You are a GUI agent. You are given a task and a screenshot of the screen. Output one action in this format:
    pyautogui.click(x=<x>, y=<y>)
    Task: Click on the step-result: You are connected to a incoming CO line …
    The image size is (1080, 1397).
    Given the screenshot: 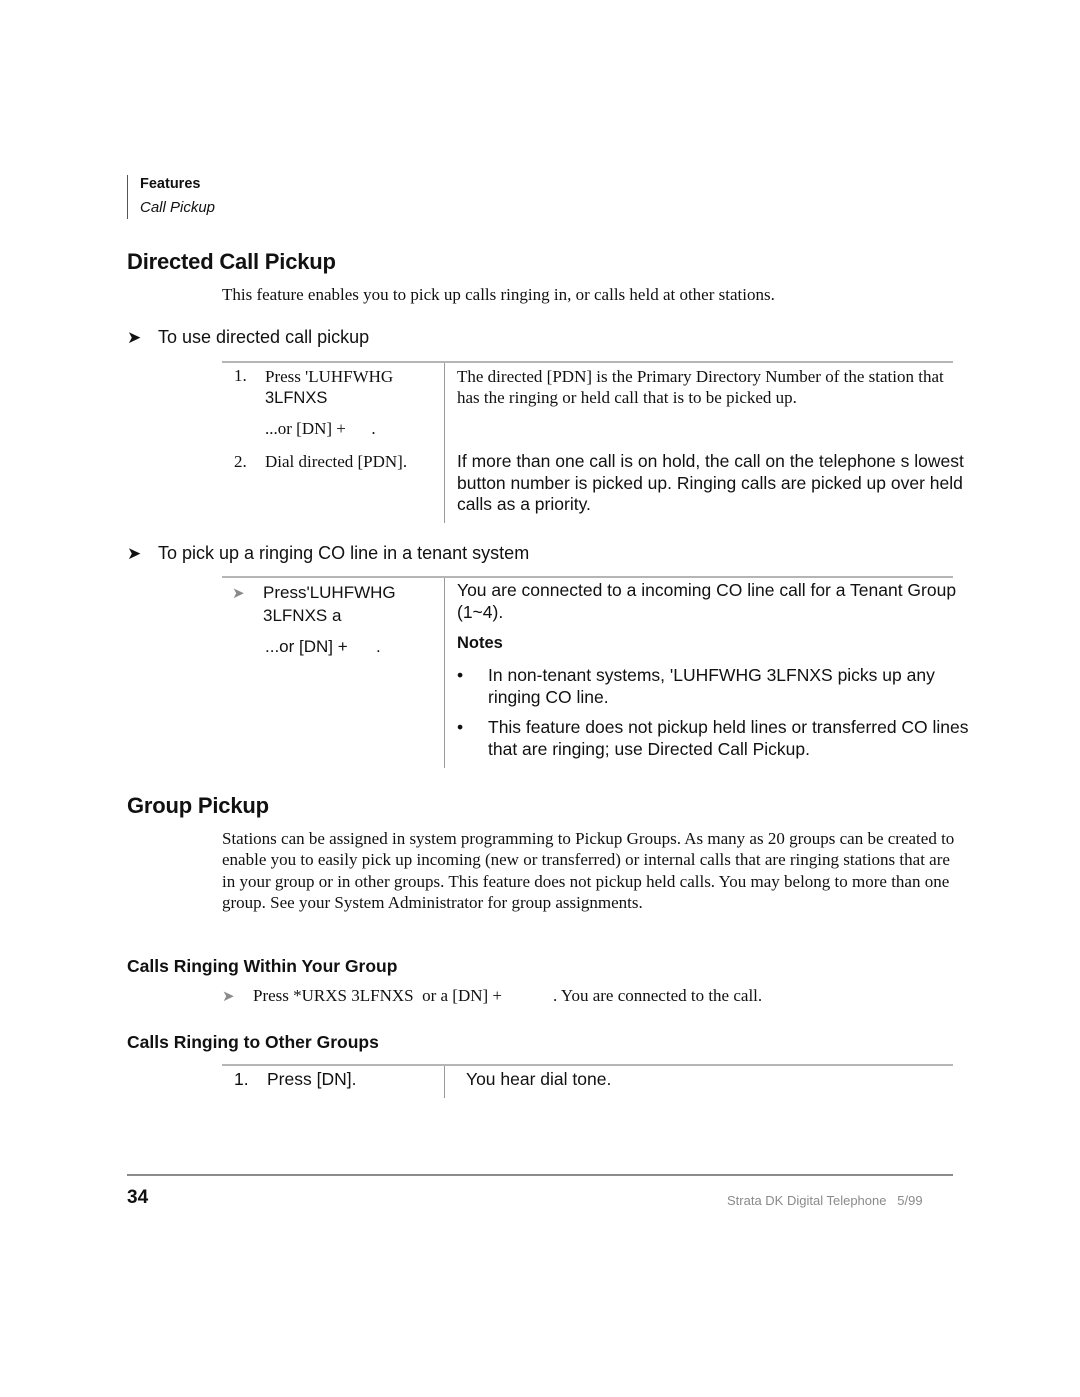 What is the action you would take?
    pyautogui.click(x=707, y=601)
    